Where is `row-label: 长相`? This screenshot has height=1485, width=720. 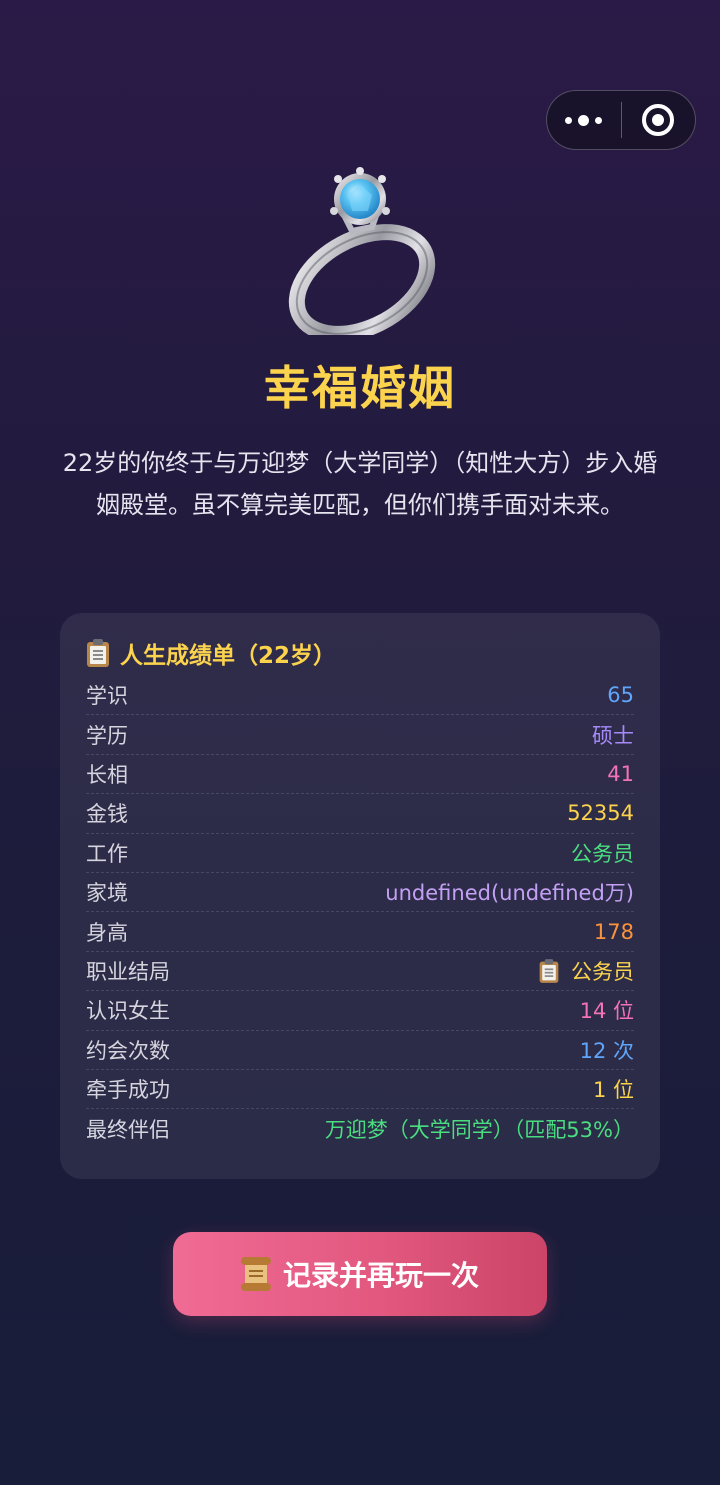
row-label: 长相 is located at coordinates (107, 774).